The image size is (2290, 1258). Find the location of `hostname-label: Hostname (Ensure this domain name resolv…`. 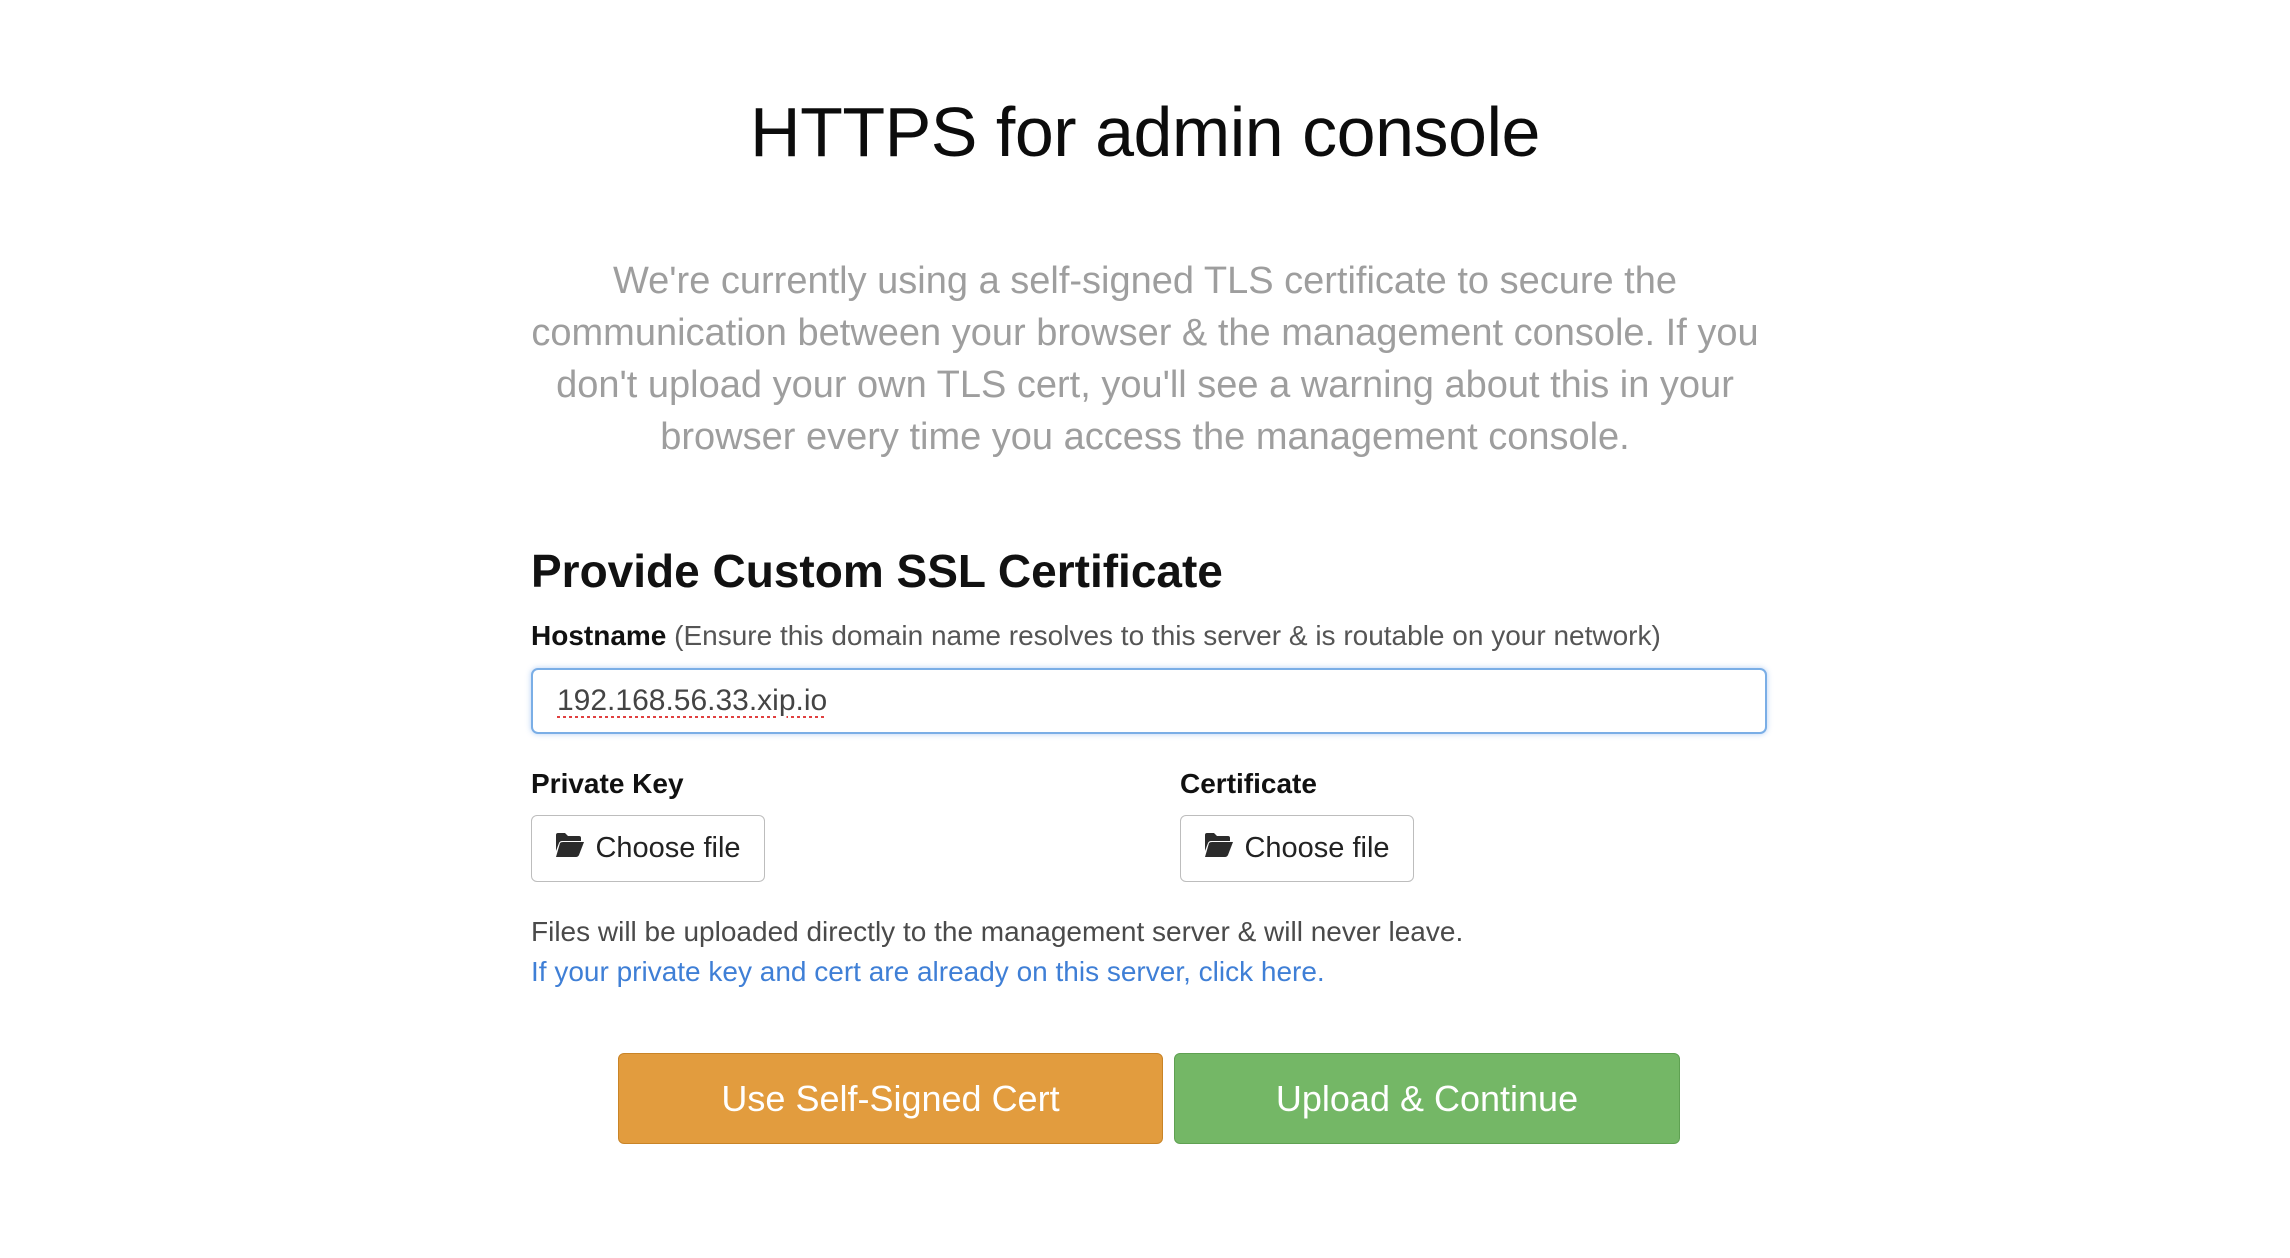

hostname-label: Hostname (Ensure this domain name resolv… is located at coordinates (1096, 636).